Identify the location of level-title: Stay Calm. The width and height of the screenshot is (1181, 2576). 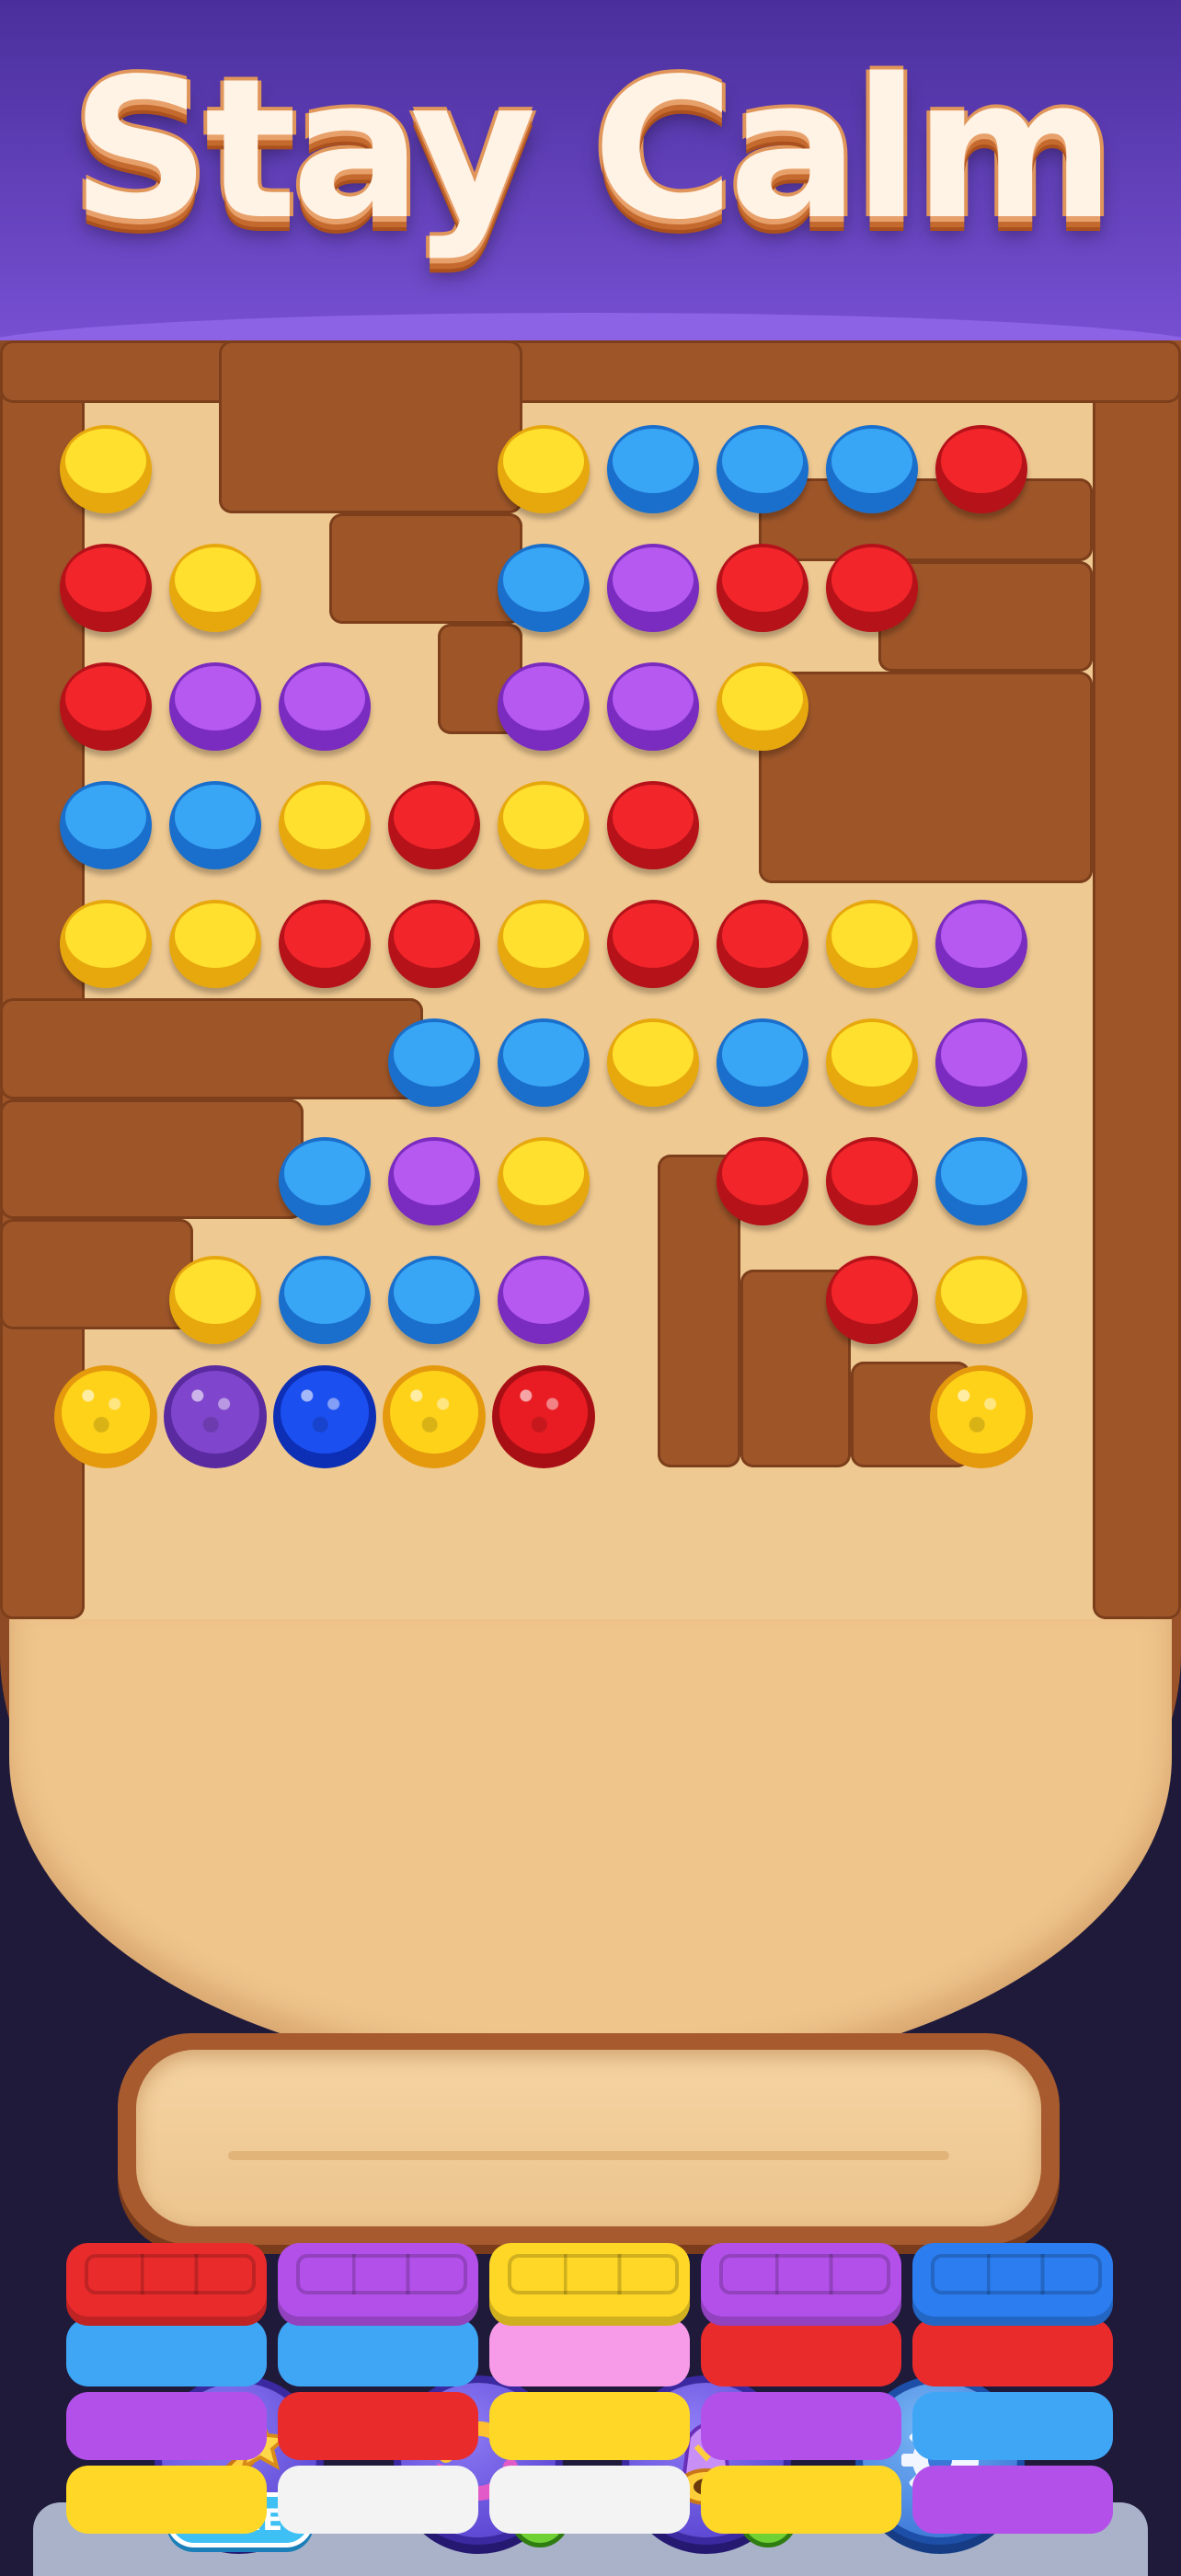
(593, 149).